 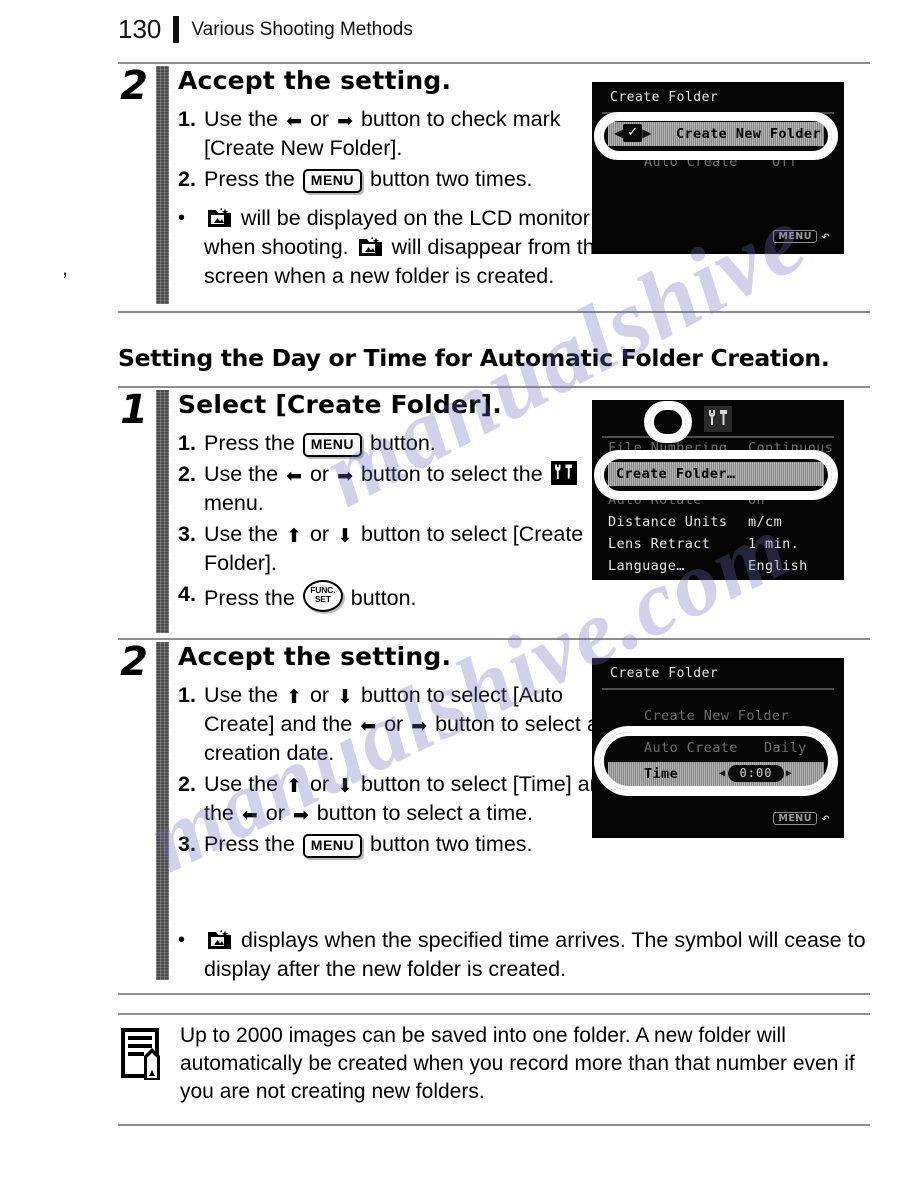 I want to click on lcd-row-value: English, so click(x=778, y=566).